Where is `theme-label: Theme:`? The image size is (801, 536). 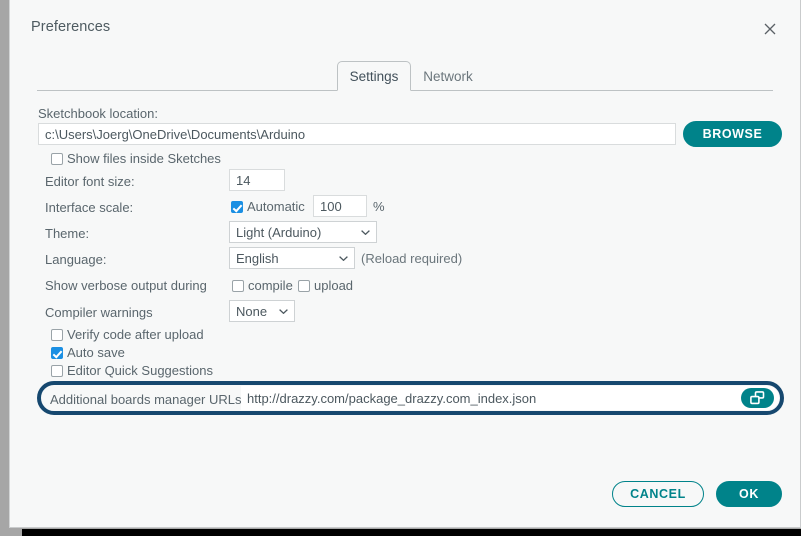
theme-label: Theme: is located at coordinates (67, 233).